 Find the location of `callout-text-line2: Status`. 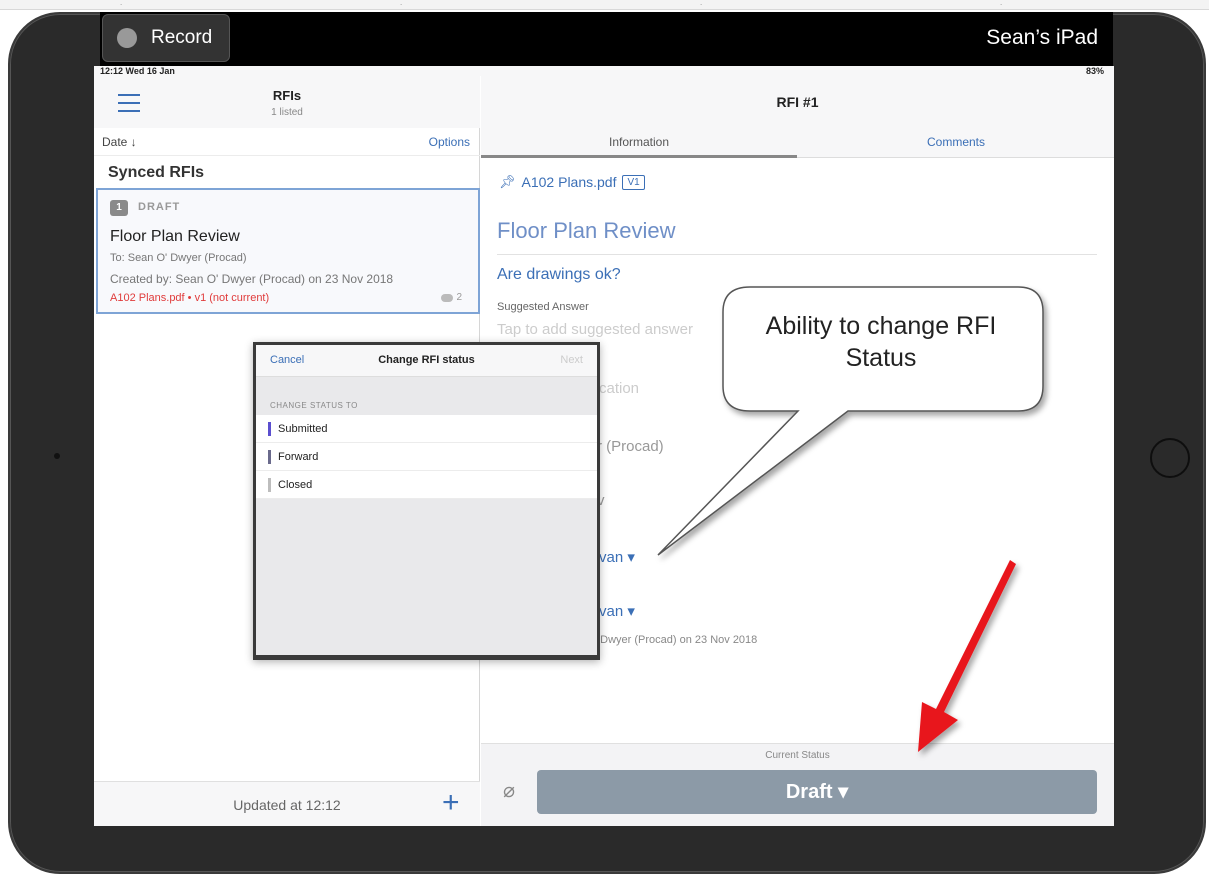

callout-text-line2: Status is located at coordinates (881, 358).